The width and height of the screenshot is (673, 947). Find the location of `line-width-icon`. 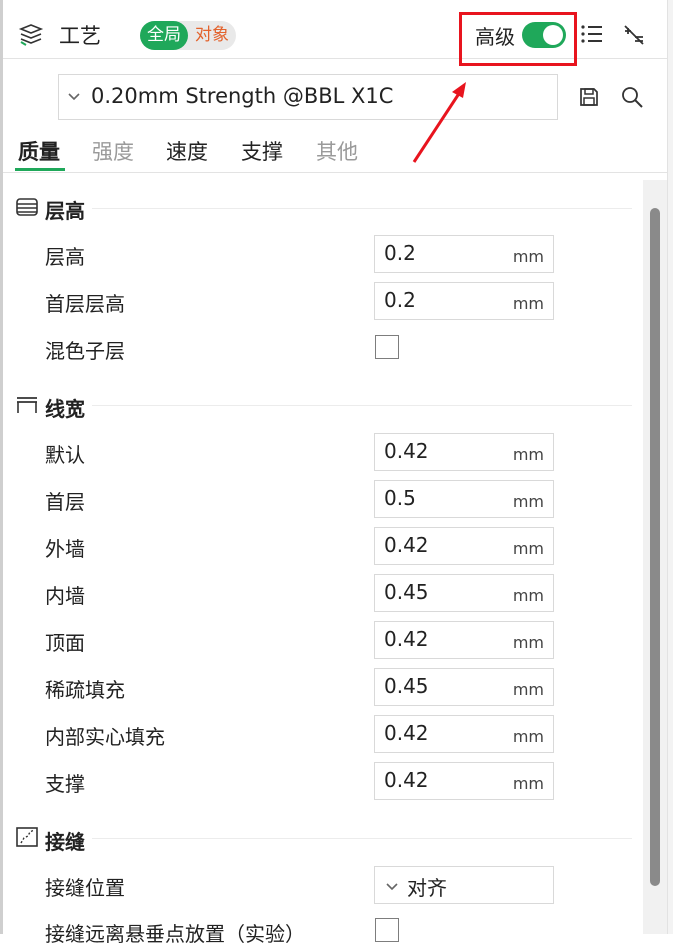

line-width-icon is located at coordinates (27, 405).